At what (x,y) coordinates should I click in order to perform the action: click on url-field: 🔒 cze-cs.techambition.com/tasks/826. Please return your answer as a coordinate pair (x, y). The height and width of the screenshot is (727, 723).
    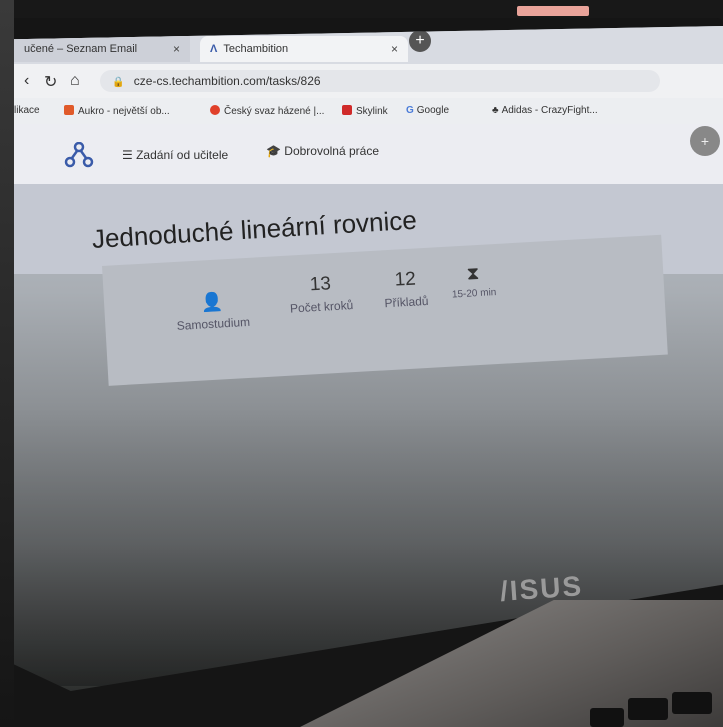
    Looking at the image, I should click on (380, 81).